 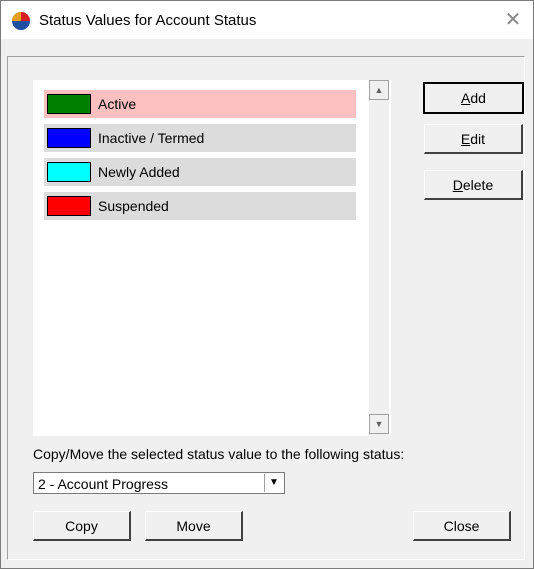 What do you see at coordinates (200, 172) in the screenshot?
I see `status-item-newly-added: Newly Added` at bounding box center [200, 172].